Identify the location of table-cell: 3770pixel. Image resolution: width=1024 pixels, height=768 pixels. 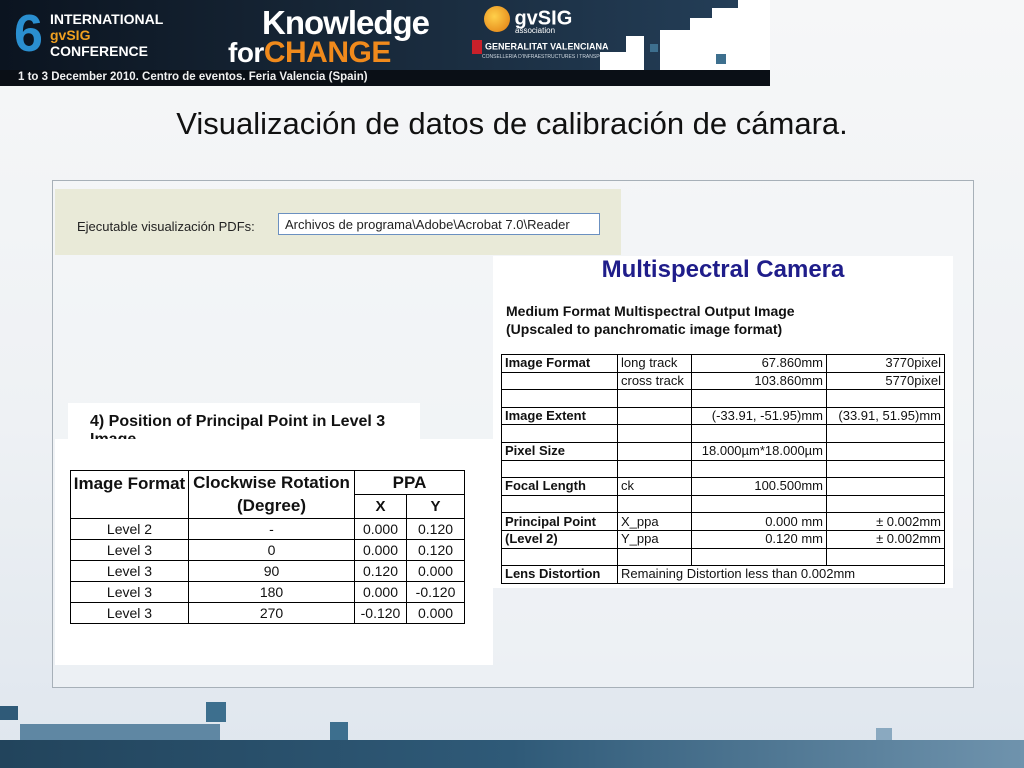
(885, 363).